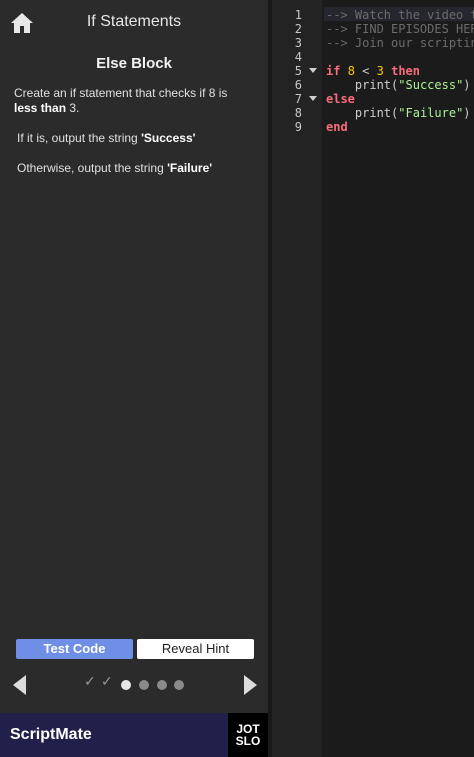 Image resolution: width=474 pixels, height=757 pixels. I want to click on operator: <, so click(366, 71).